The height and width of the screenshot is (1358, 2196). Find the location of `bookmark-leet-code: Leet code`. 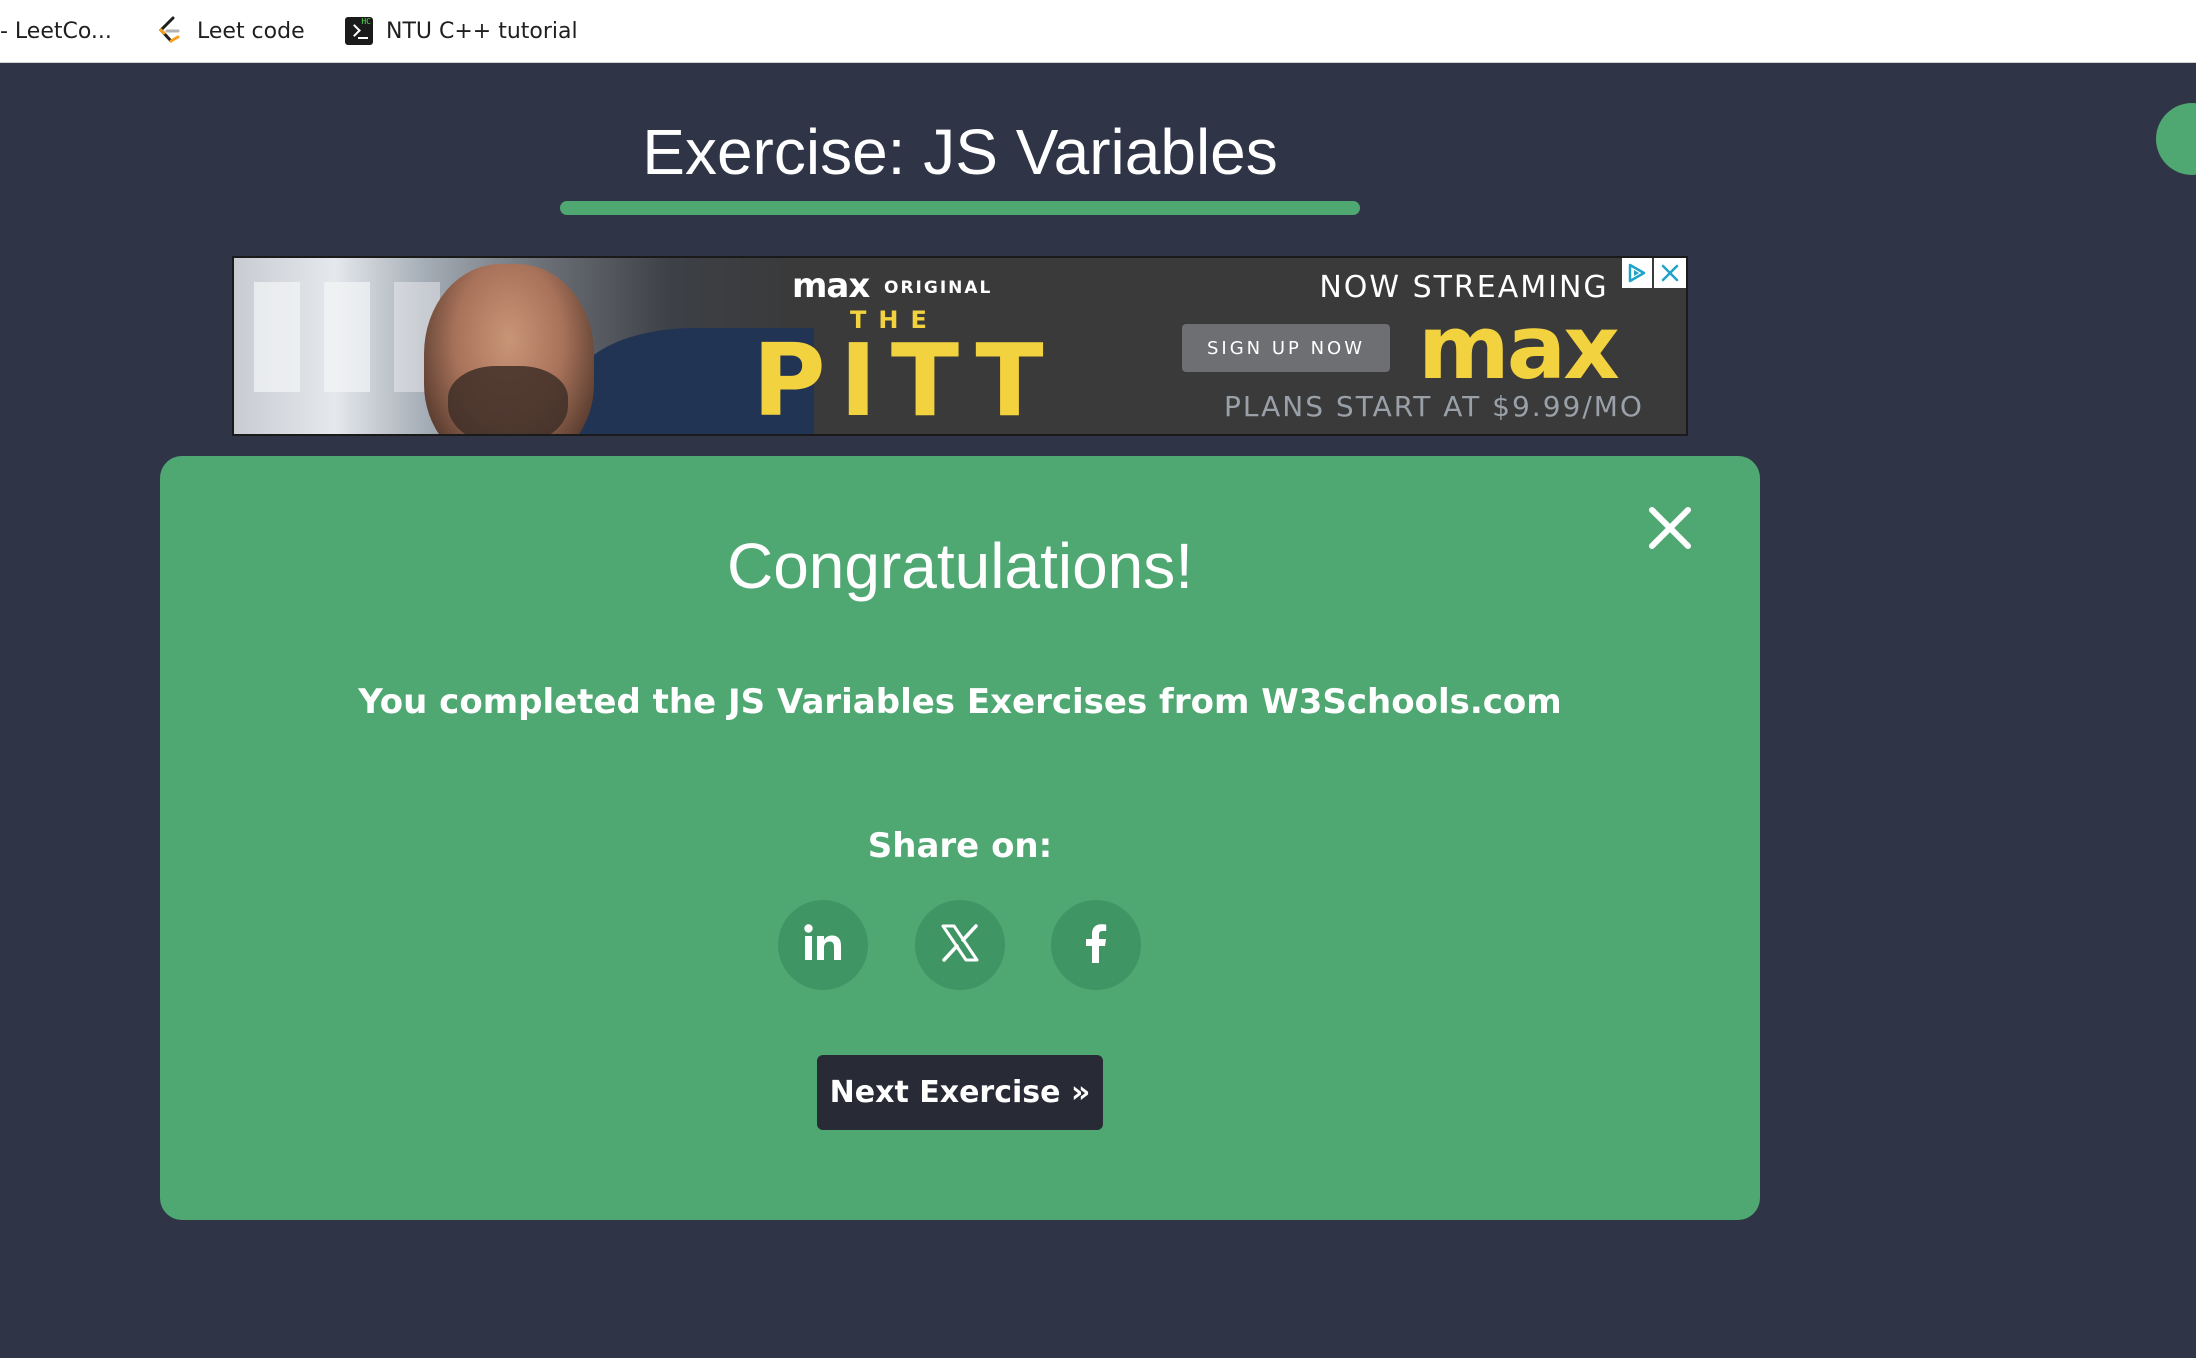

bookmark-leet-code: Leet code is located at coordinates (230, 31).